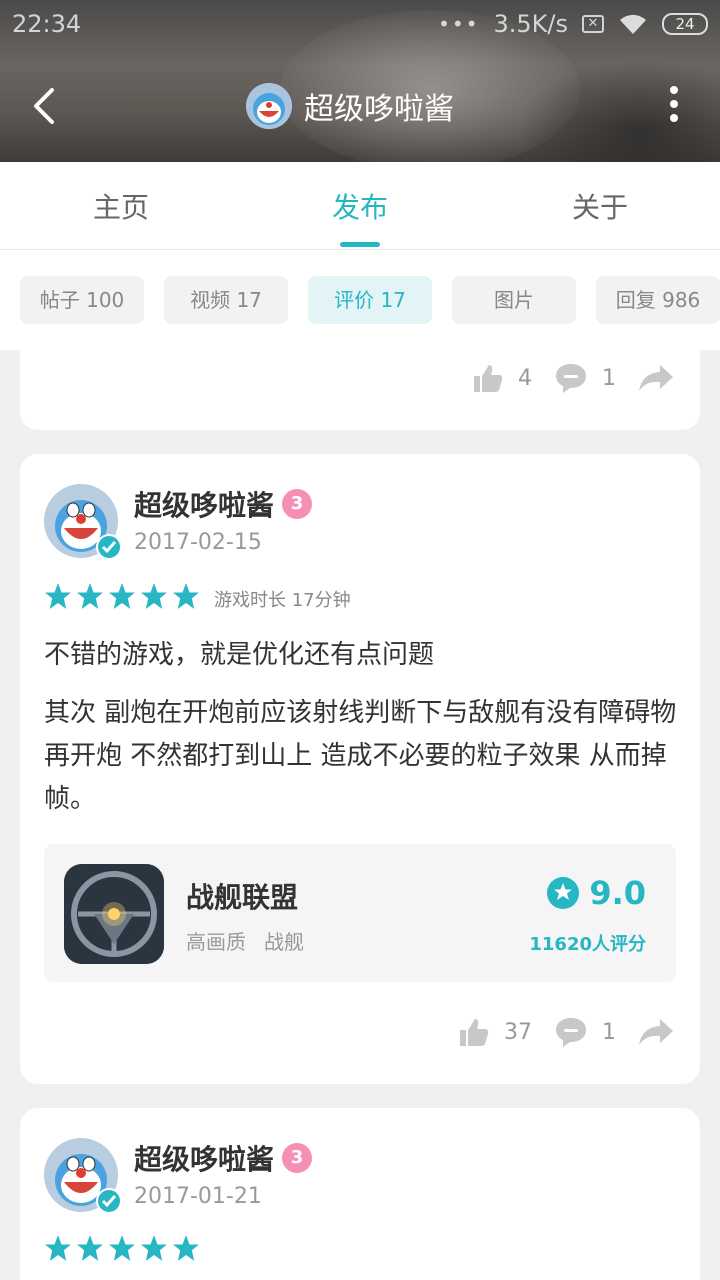 The image size is (720, 1280). Describe the element at coordinates (198, 1196) in the screenshot. I see `post-date: 2017-01-21` at that location.